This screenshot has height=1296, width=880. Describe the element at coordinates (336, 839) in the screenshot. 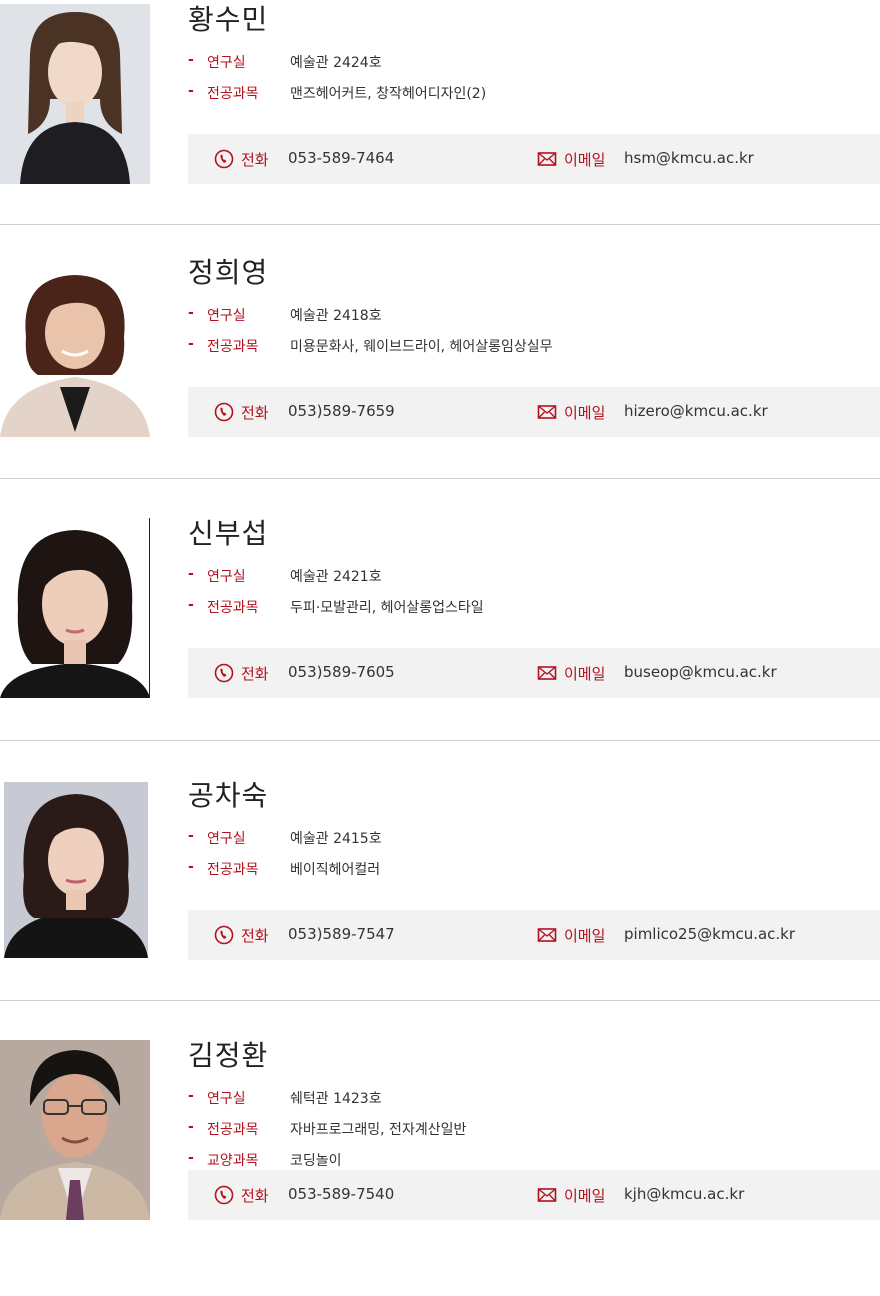

I see `office-value: 예술관 2415호` at that location.